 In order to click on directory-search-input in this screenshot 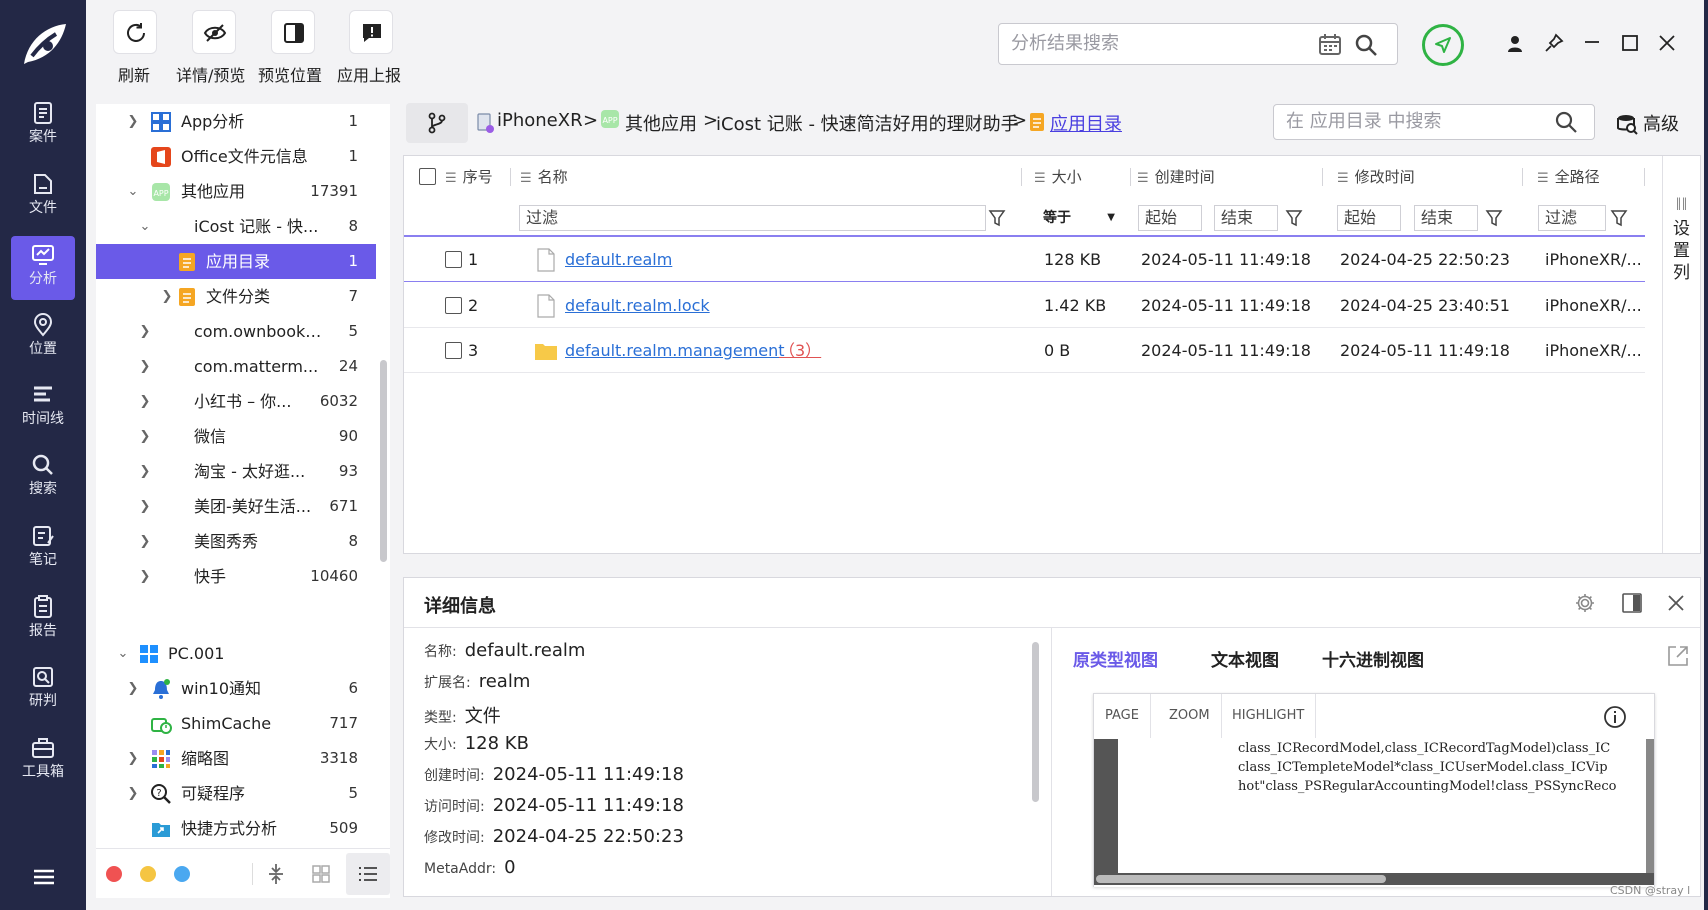, I will do `click(1416, 121)`.